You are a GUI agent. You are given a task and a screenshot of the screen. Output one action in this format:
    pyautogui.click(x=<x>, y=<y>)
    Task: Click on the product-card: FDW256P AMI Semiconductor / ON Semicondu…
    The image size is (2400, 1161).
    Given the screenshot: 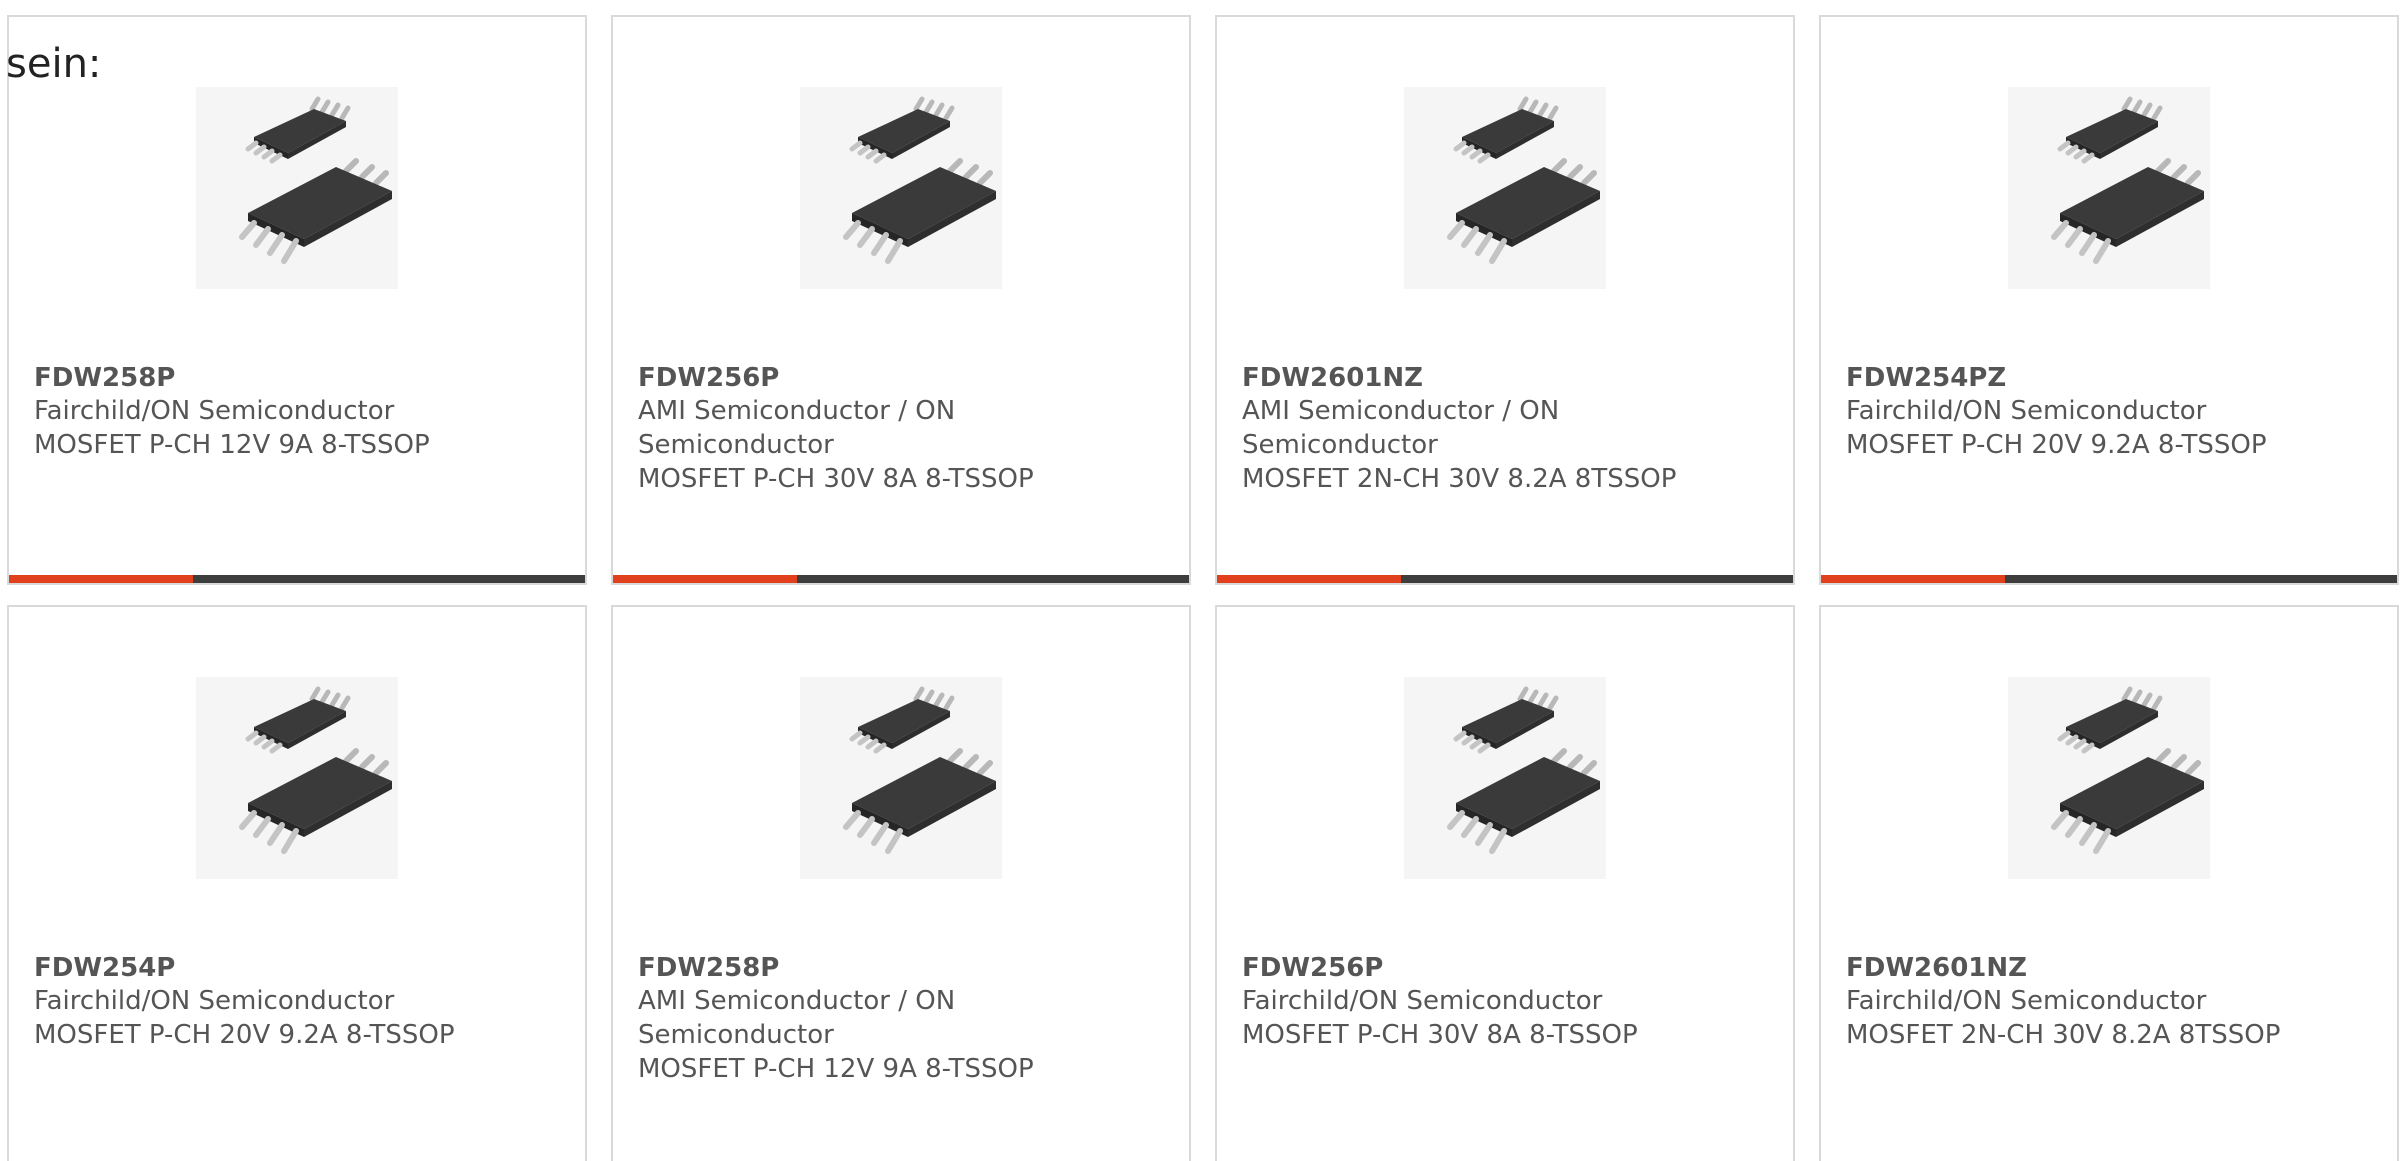 What is the action you would take?
    pyautogui.click(x=901, y=300)
    